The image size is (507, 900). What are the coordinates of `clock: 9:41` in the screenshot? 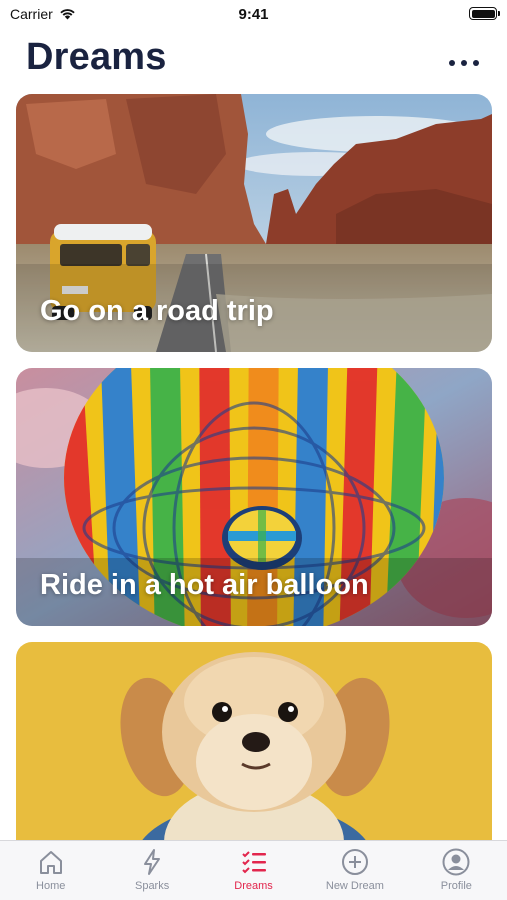 It's located at (253, 14).